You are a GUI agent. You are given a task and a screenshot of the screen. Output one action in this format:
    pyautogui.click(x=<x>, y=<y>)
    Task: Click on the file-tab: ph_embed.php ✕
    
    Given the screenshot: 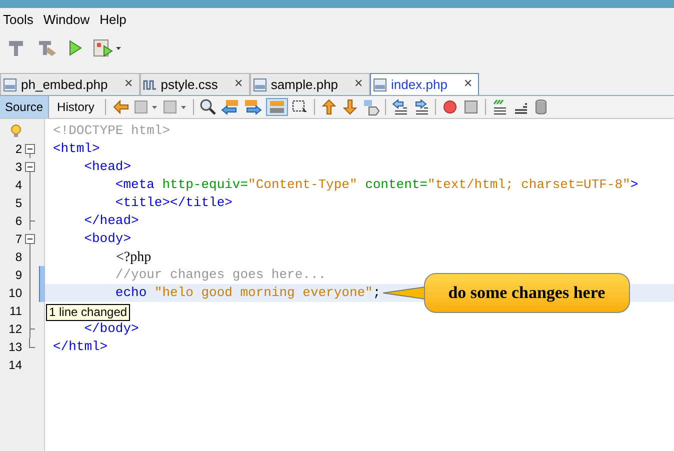 What is the action you would take?
    pyautogui.click(x=70, y=84)
    